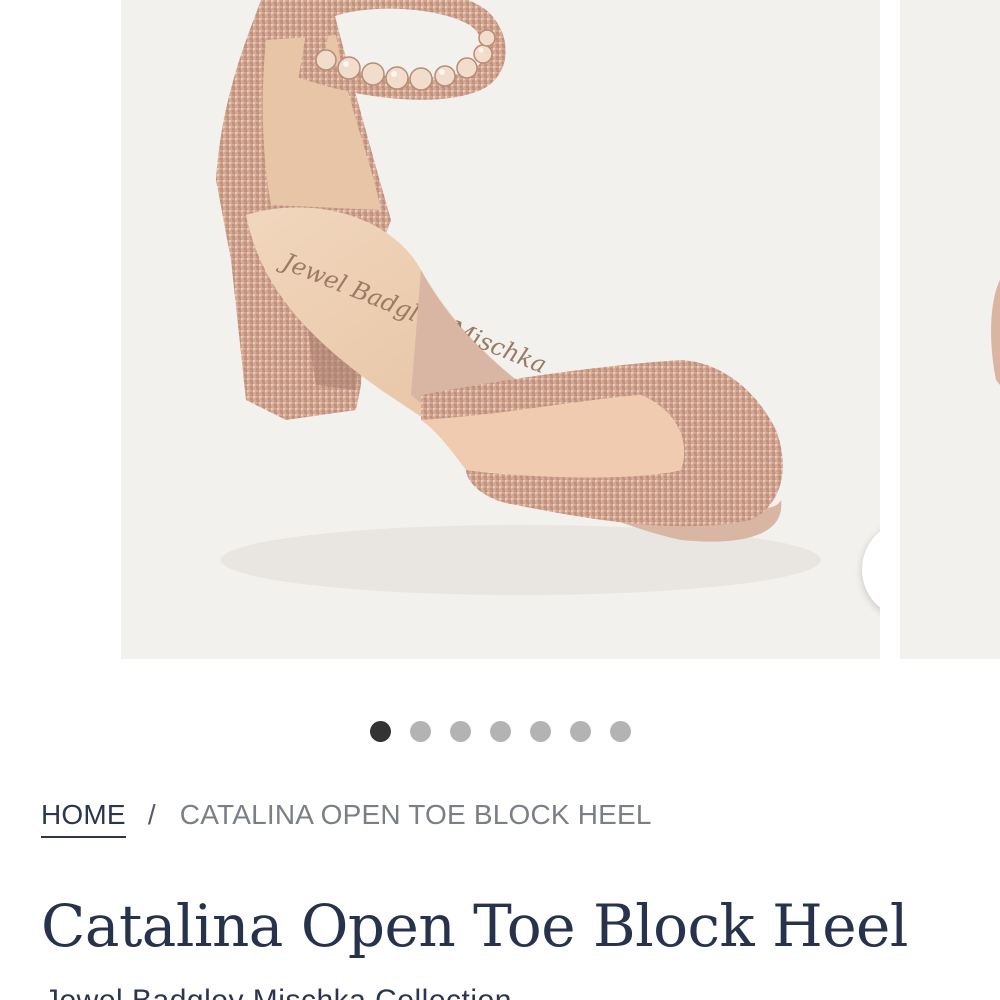 The height and width of the screenshot is (1000, 1000). I want to click on breadcrumb-current: CATALINA OPEN TOE BLOCK HEEL, so click(415, 814).